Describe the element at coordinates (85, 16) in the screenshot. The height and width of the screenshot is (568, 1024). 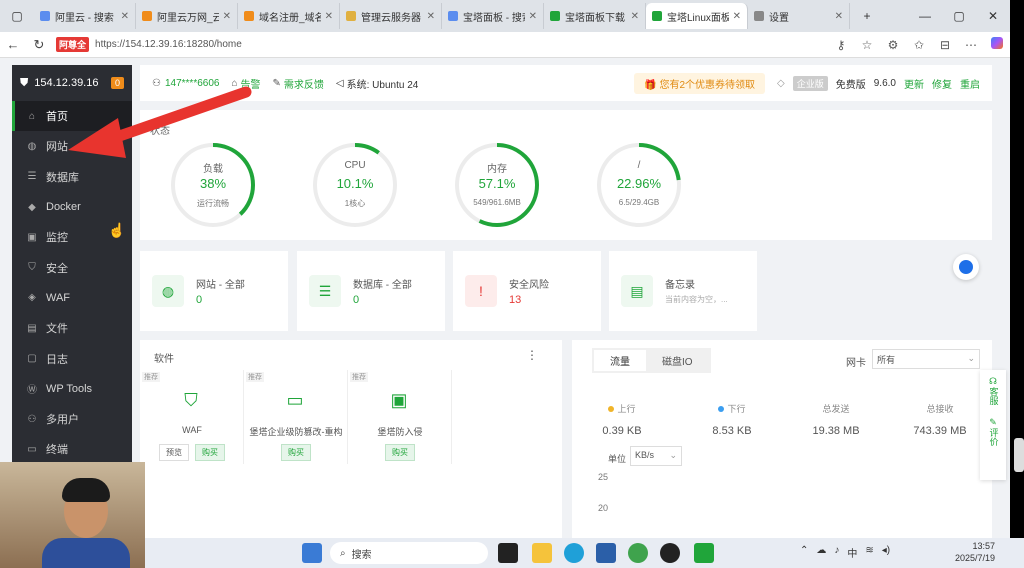
I see `browser-tab: 阿里云 - 搜索 ✕` at that location.